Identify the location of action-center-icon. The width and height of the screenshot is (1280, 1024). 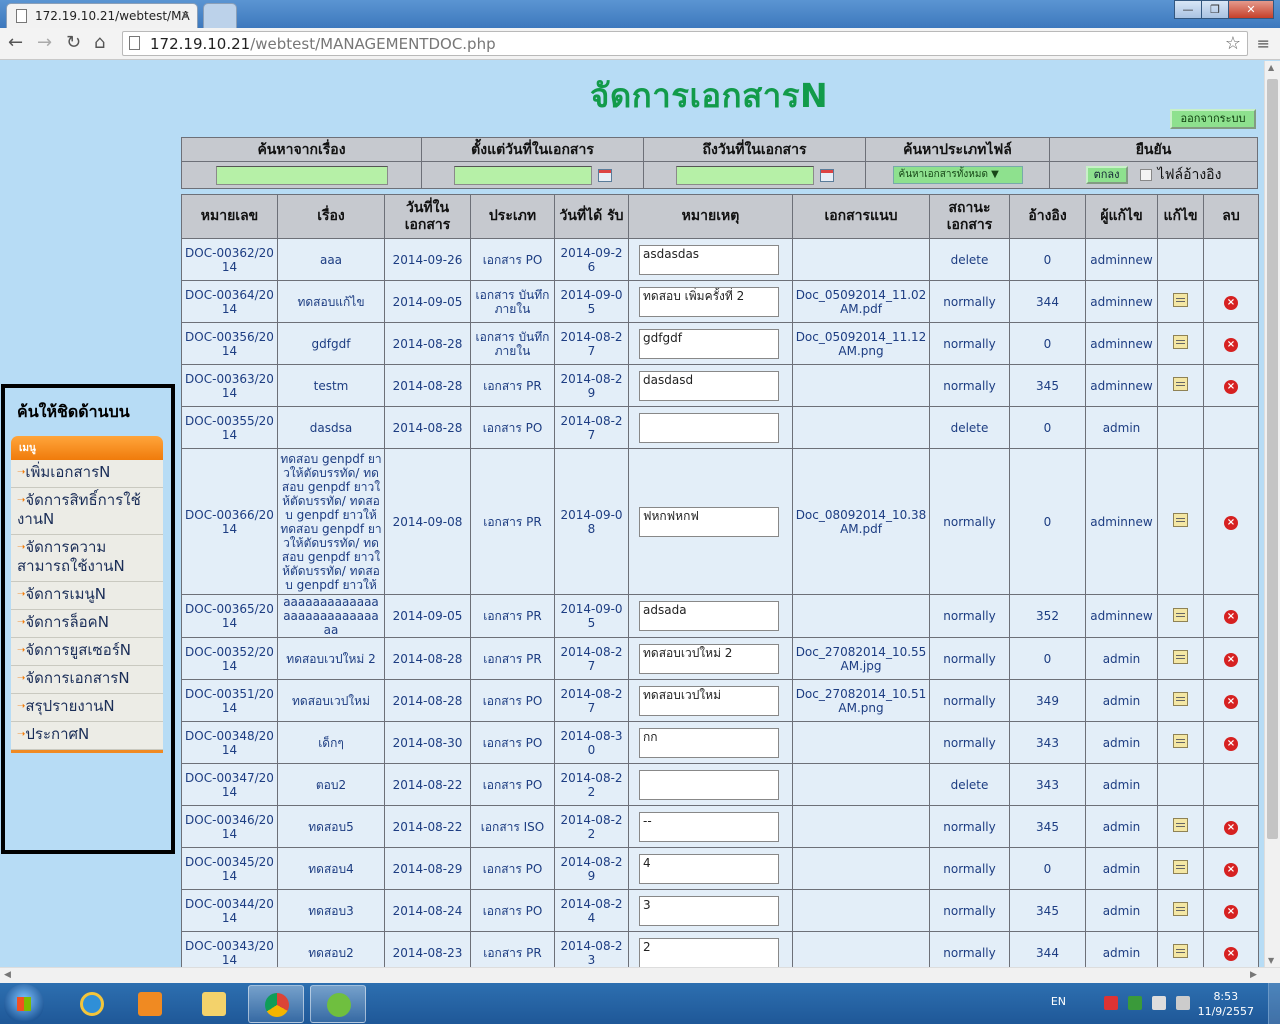
(1111, 1003).